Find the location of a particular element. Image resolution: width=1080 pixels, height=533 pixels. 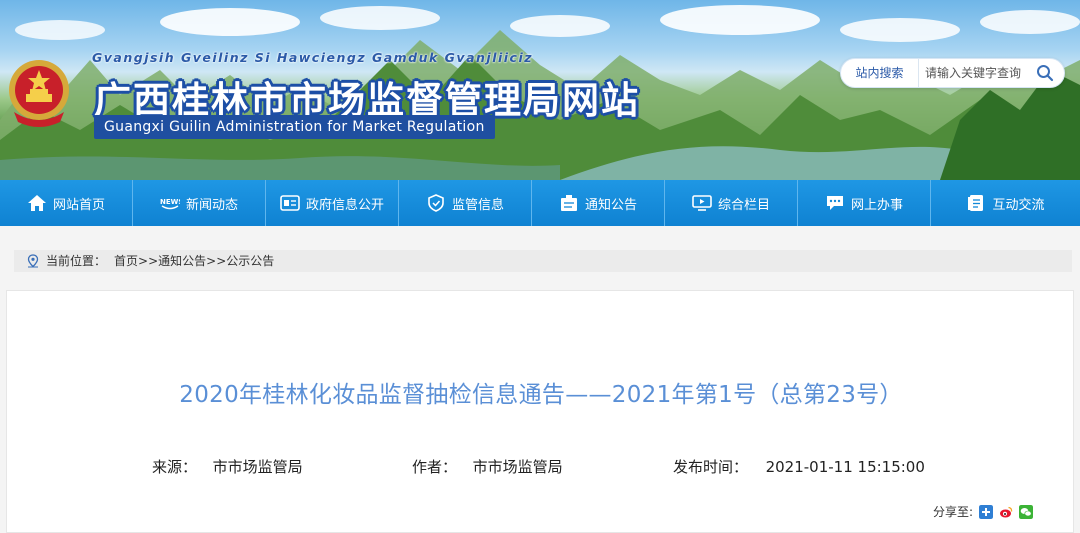

search-label: 站内搜索 is located at coordinates (880, 73).